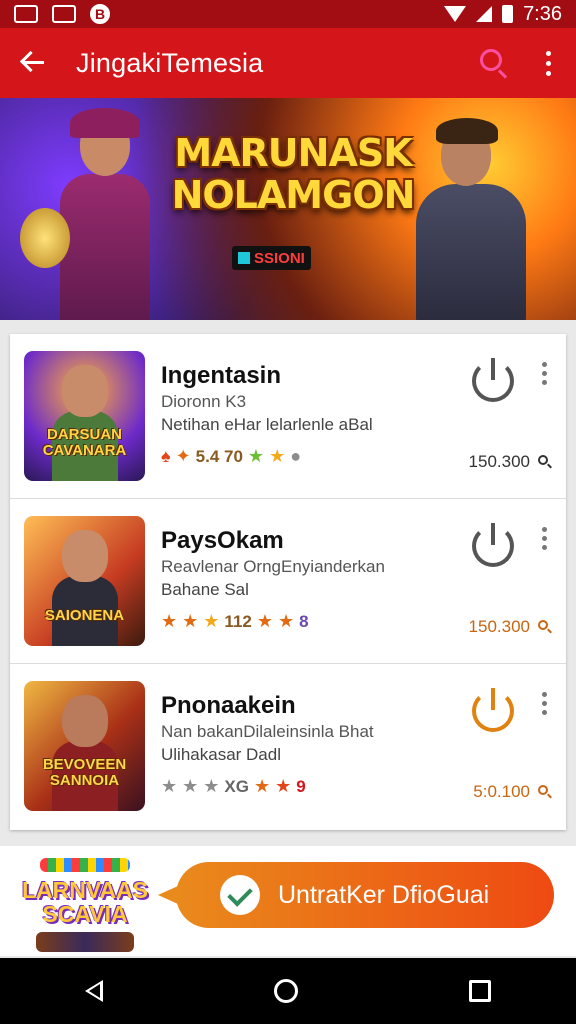 The height and width of the screenshot is (1024, 576). Describe the element at coordinates (288, 14) in the screenshot. I see `status-bar: B 7:36` at that location.